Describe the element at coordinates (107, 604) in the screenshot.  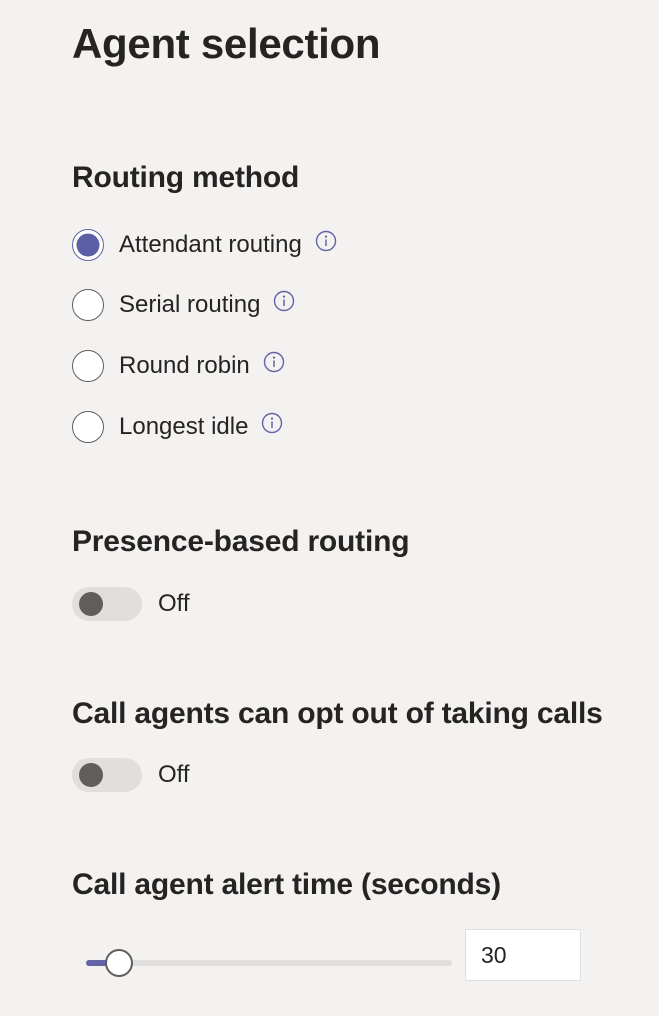
I see `presence-based-routing-toggle` at that location.